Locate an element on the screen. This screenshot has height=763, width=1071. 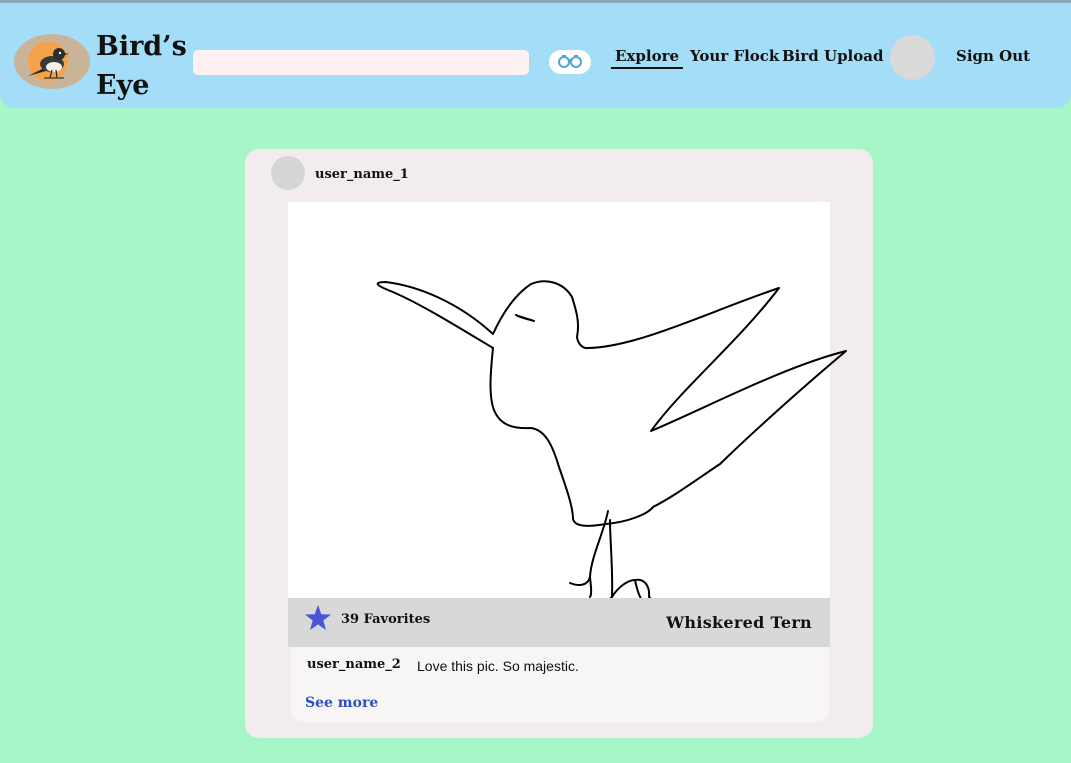
brand-title: Bird’s Eye is located at coordinates (141, 66).